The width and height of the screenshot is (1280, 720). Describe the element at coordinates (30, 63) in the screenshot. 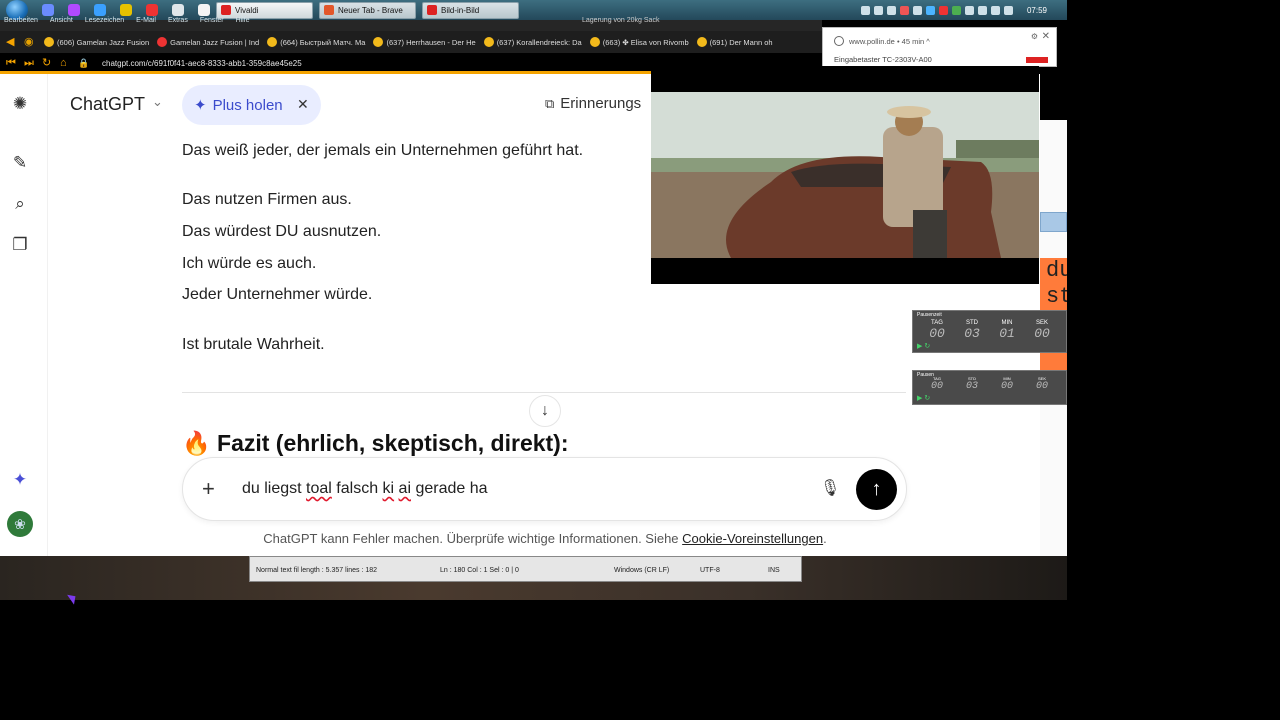

I see `last-page-icon: ⏭` at that location.